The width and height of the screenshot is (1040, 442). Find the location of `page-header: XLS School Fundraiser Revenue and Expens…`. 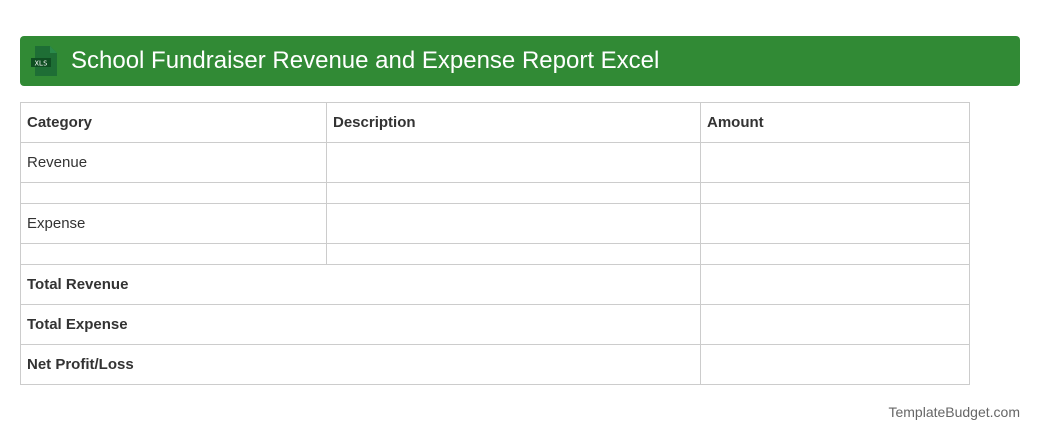

page-header: XLS School Fundraiser Revenue and Expens… is located at coordinates (520, 61).